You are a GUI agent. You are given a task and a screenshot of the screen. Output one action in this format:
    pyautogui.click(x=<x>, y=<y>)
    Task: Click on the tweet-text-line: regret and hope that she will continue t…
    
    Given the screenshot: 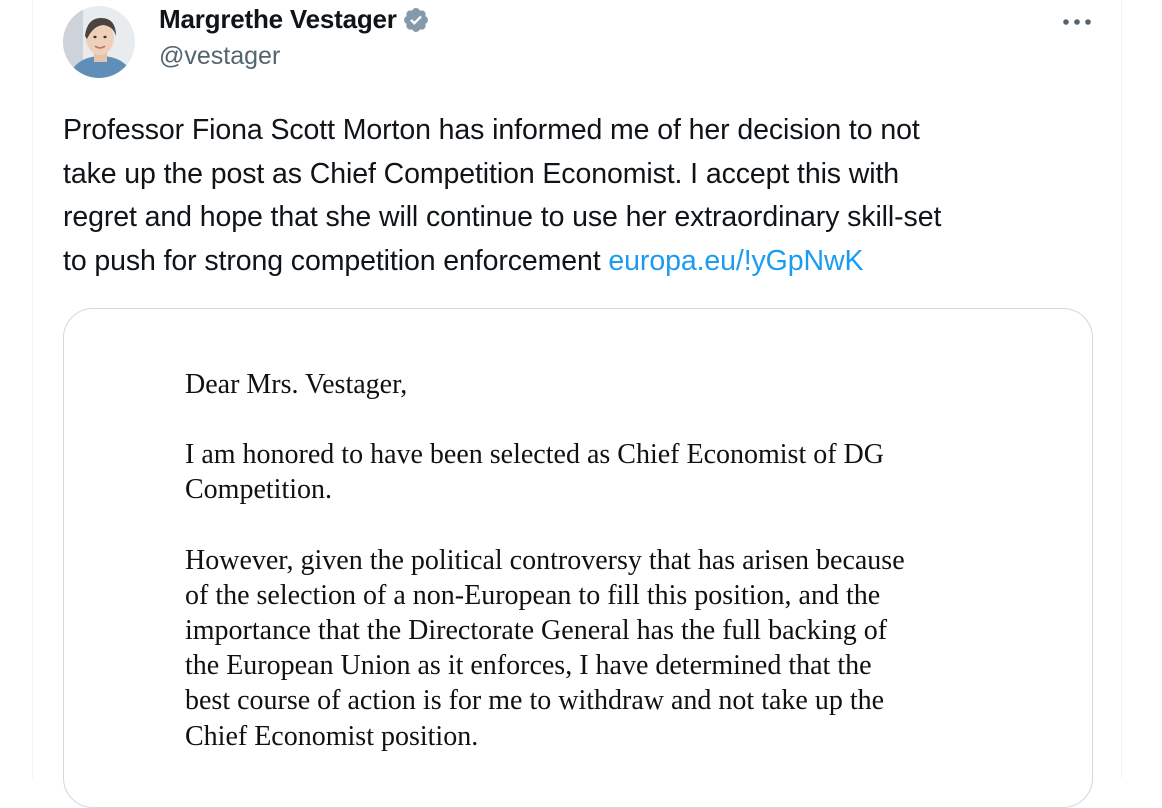 What is the action you would take?
    pyautogui.click(x=502, y=217)
    